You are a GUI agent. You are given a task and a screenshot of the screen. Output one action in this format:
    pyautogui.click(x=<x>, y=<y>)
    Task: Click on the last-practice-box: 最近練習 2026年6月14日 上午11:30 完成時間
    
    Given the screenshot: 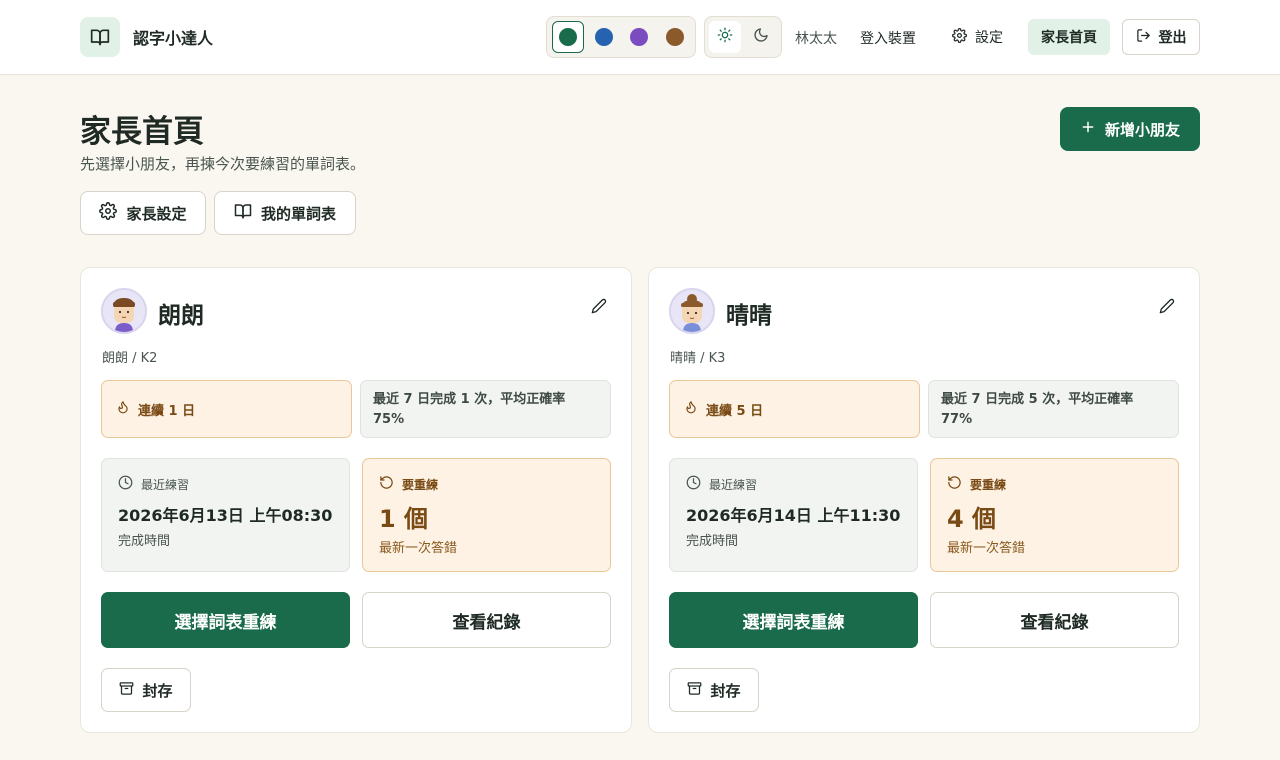 What is the action you would take?
    pyautogui.click(x=793, y=515)
    